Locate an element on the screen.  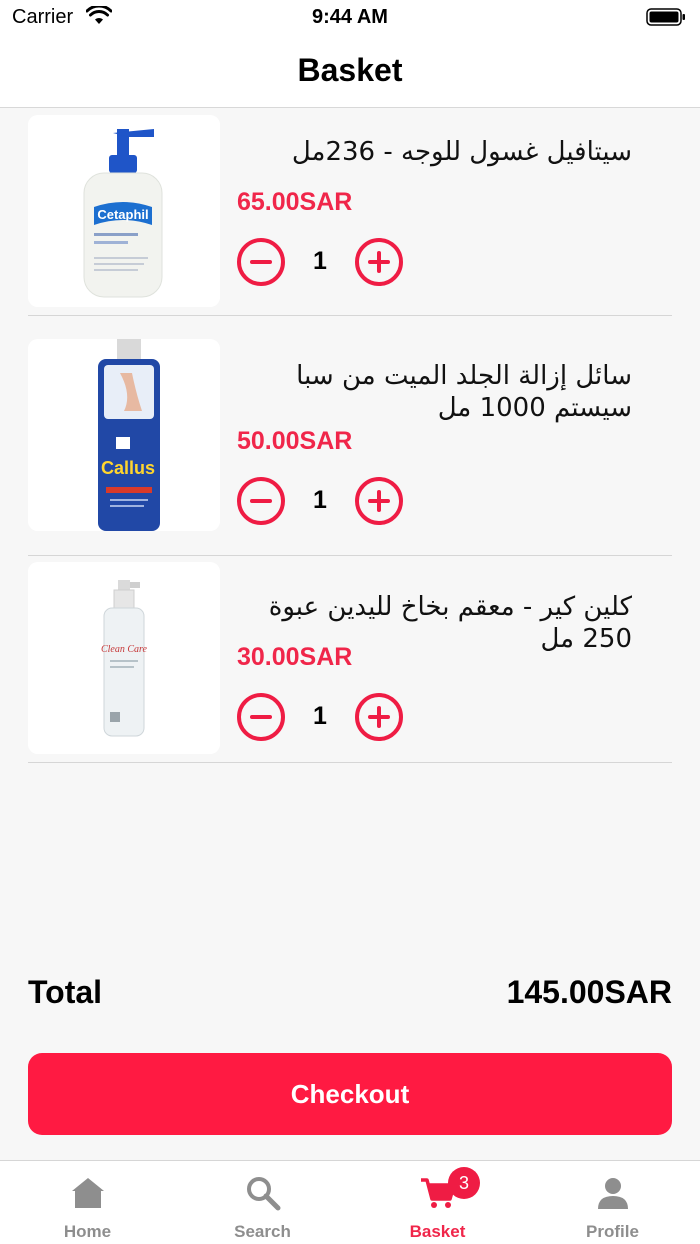
product-image: Clean Care is located at coordinates (124, 658).